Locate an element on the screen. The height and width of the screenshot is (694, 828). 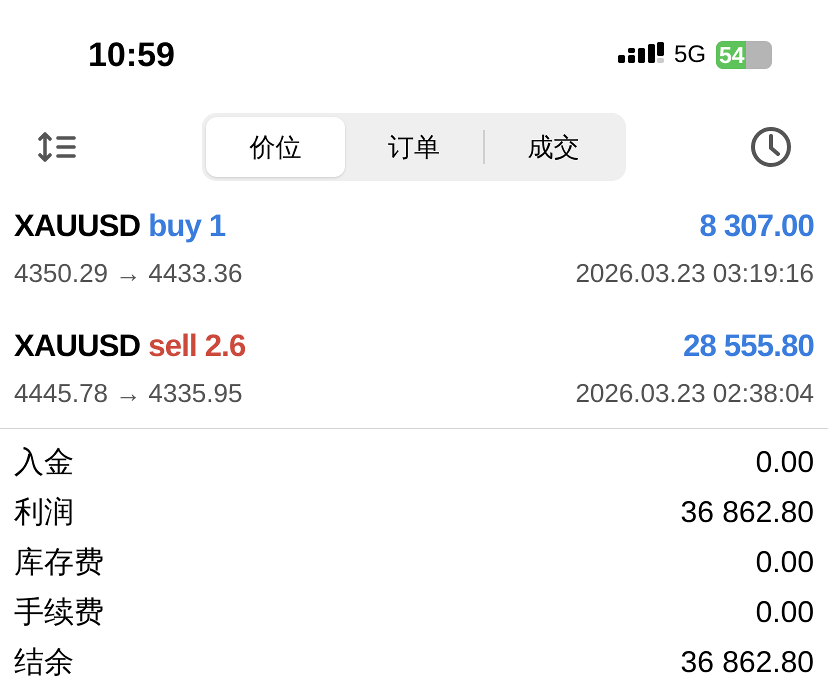
segment-tab: 订单 is located at coordinates (414, 147).